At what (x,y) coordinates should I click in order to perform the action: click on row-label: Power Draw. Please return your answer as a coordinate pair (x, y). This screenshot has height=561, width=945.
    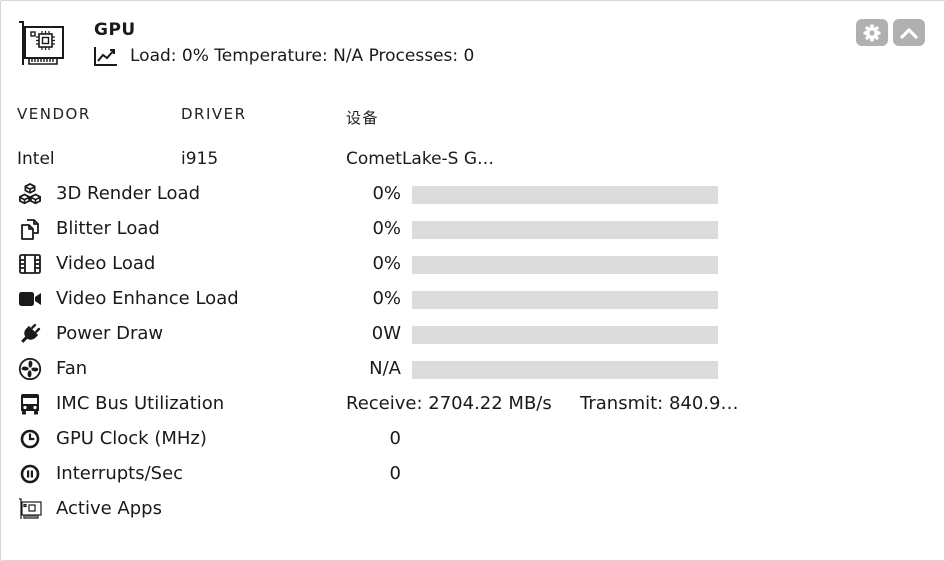
    Looking at the image, I should click on (110, 333).